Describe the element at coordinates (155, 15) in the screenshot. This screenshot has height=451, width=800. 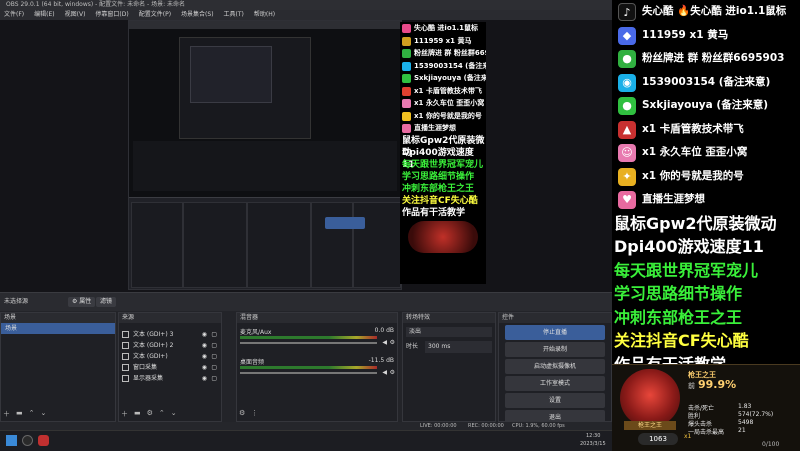
I see `menu-profile: 配置文件(P)` at that location.